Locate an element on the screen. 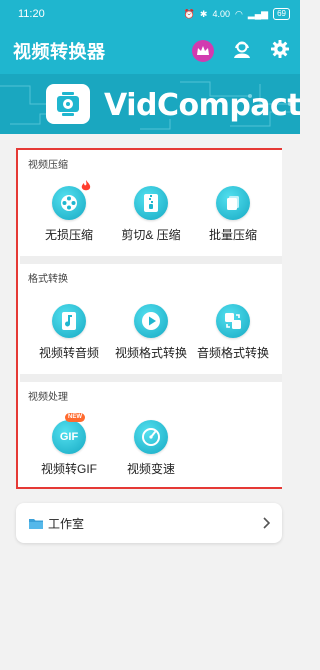  item-label: 视频转音频 is located at coordinates (68, 353).